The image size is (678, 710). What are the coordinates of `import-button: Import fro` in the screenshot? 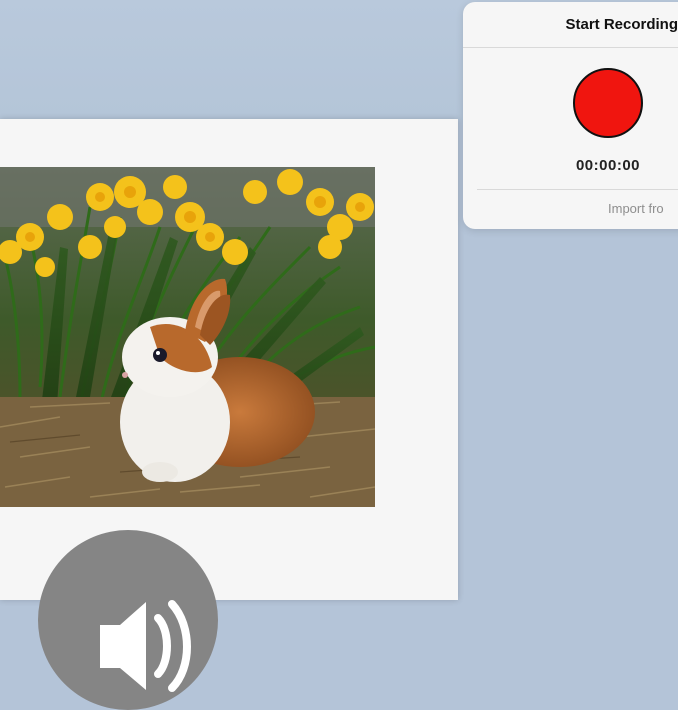 It's located at (636, 208).